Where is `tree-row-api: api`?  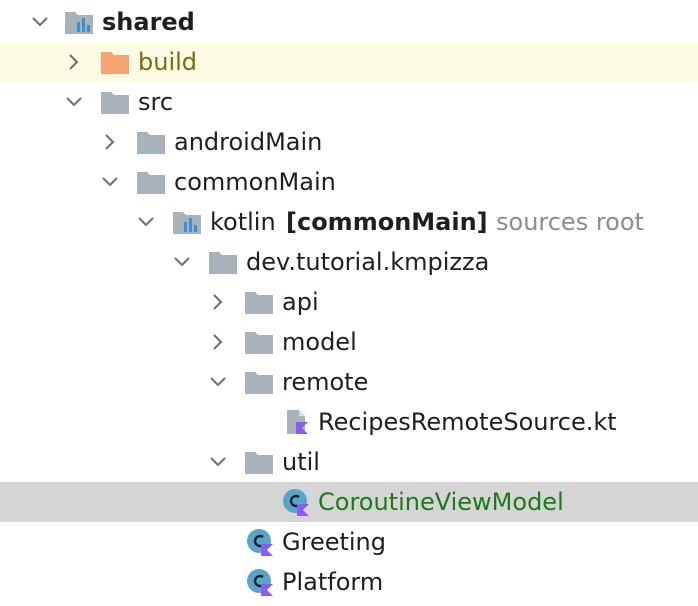 tree-row-api: api is located at coordinates (349, 302).